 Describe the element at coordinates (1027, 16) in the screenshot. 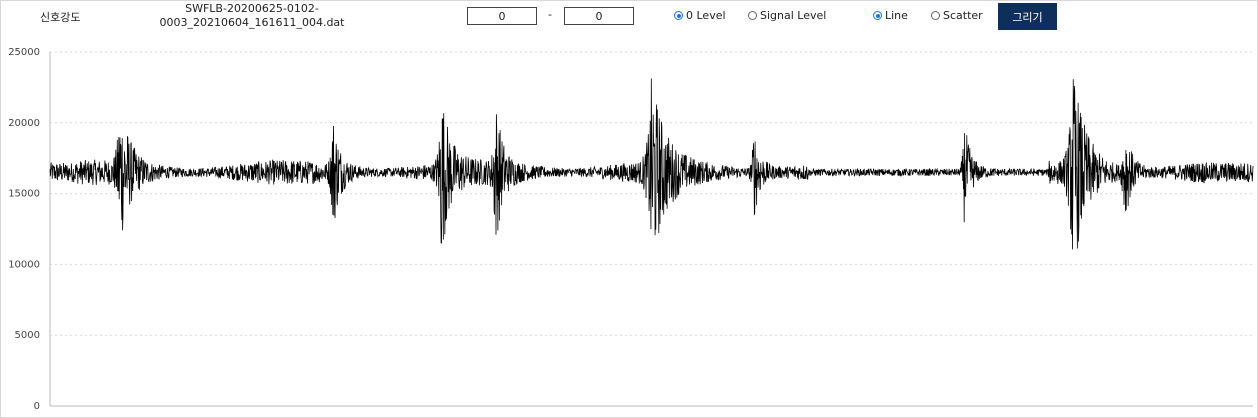

I see `draw-button: 그리기` at that location.